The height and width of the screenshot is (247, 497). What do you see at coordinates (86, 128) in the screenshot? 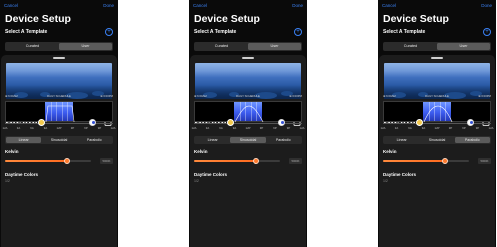
I see `axis-tick-label: 6P` at bounding box center [86, 128].